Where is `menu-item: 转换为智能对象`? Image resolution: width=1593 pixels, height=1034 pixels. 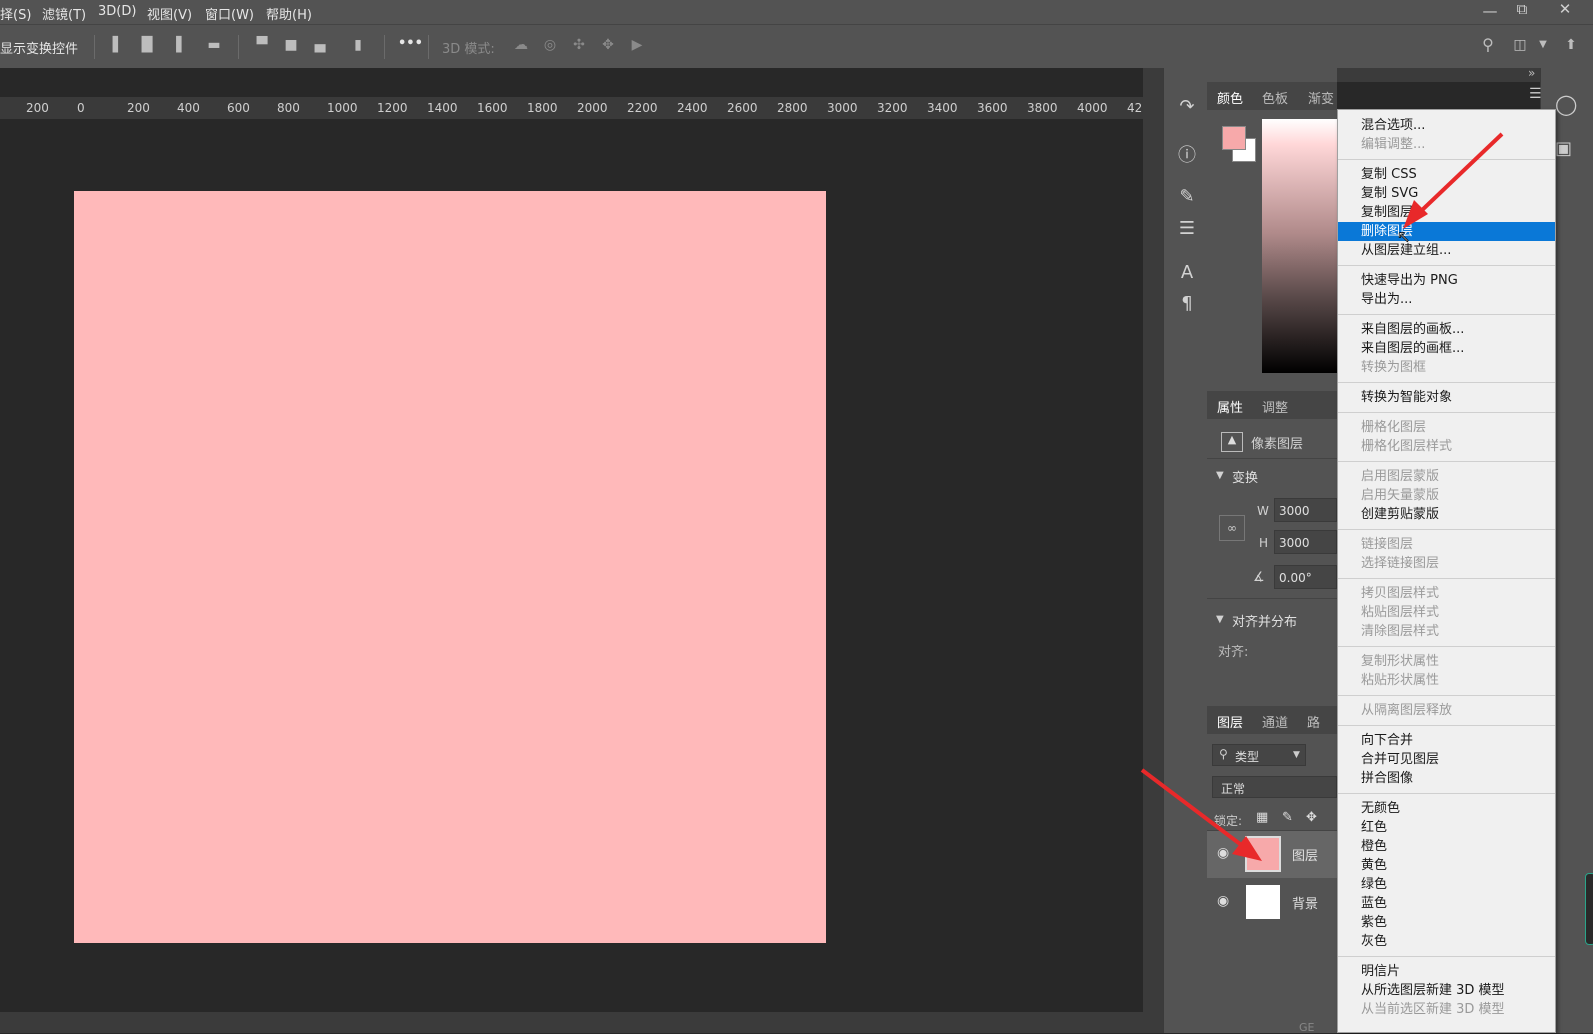
menu-item: 转换为智能对象 is located at coordinates (1446, 397).